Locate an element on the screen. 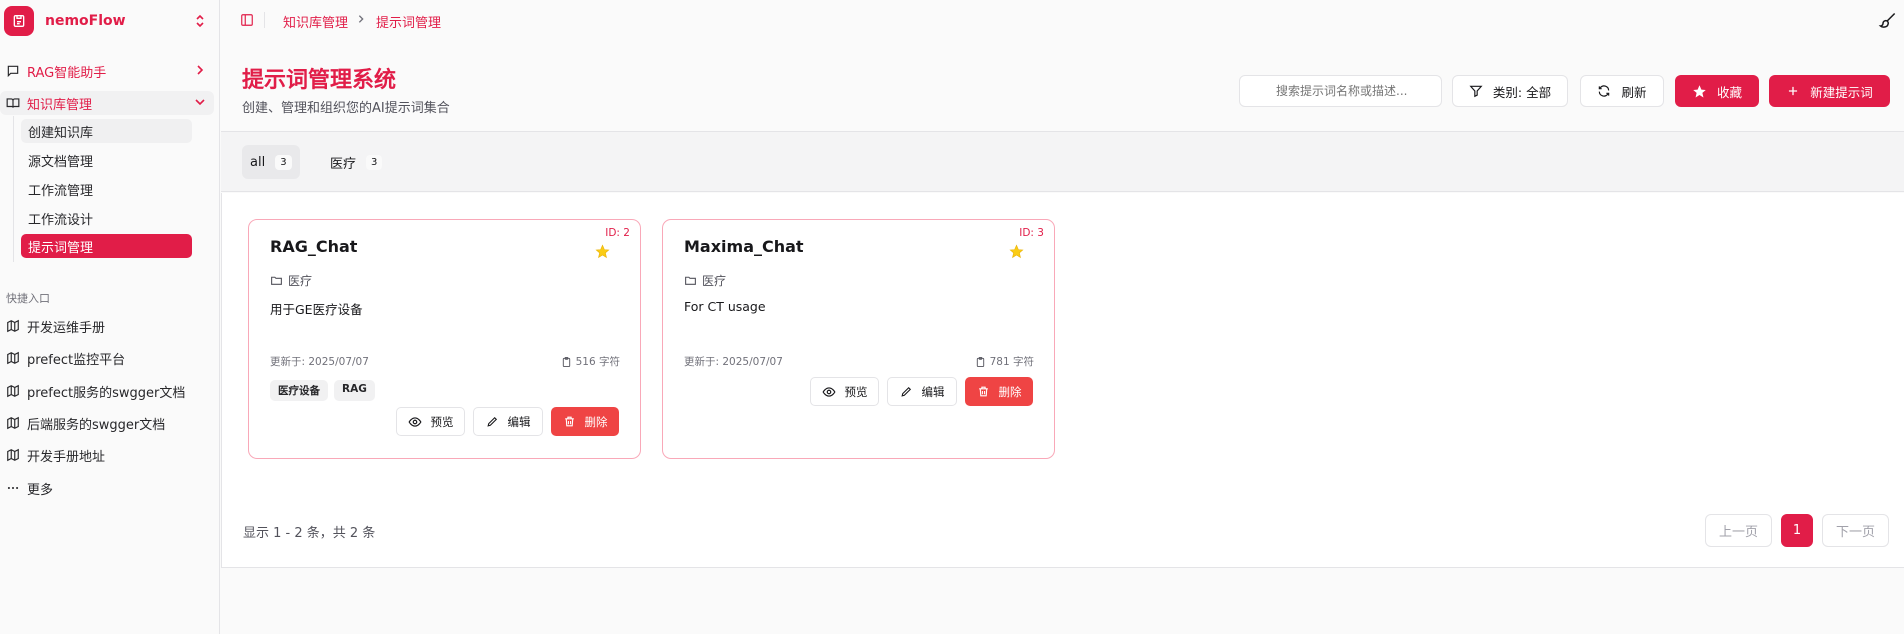 The width and height of the screenshot is (1904, 634). sidebar-item-workflow-manage: 工作流管理 is located at coordinates (106, 189).